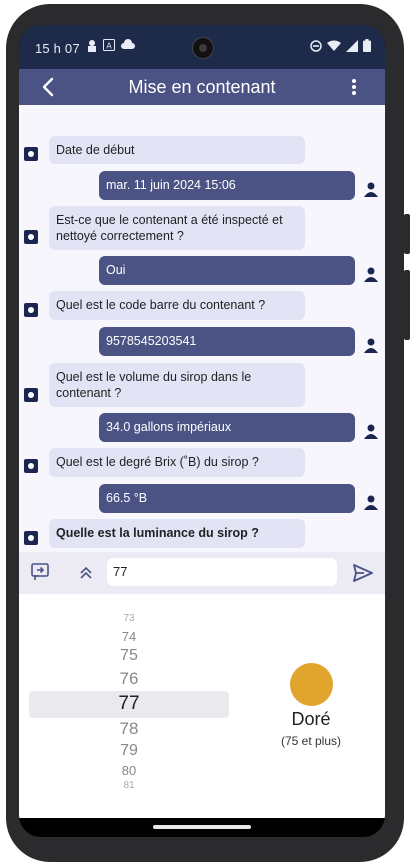  I want to click on gesture-nav-bar, so click(202, 827).